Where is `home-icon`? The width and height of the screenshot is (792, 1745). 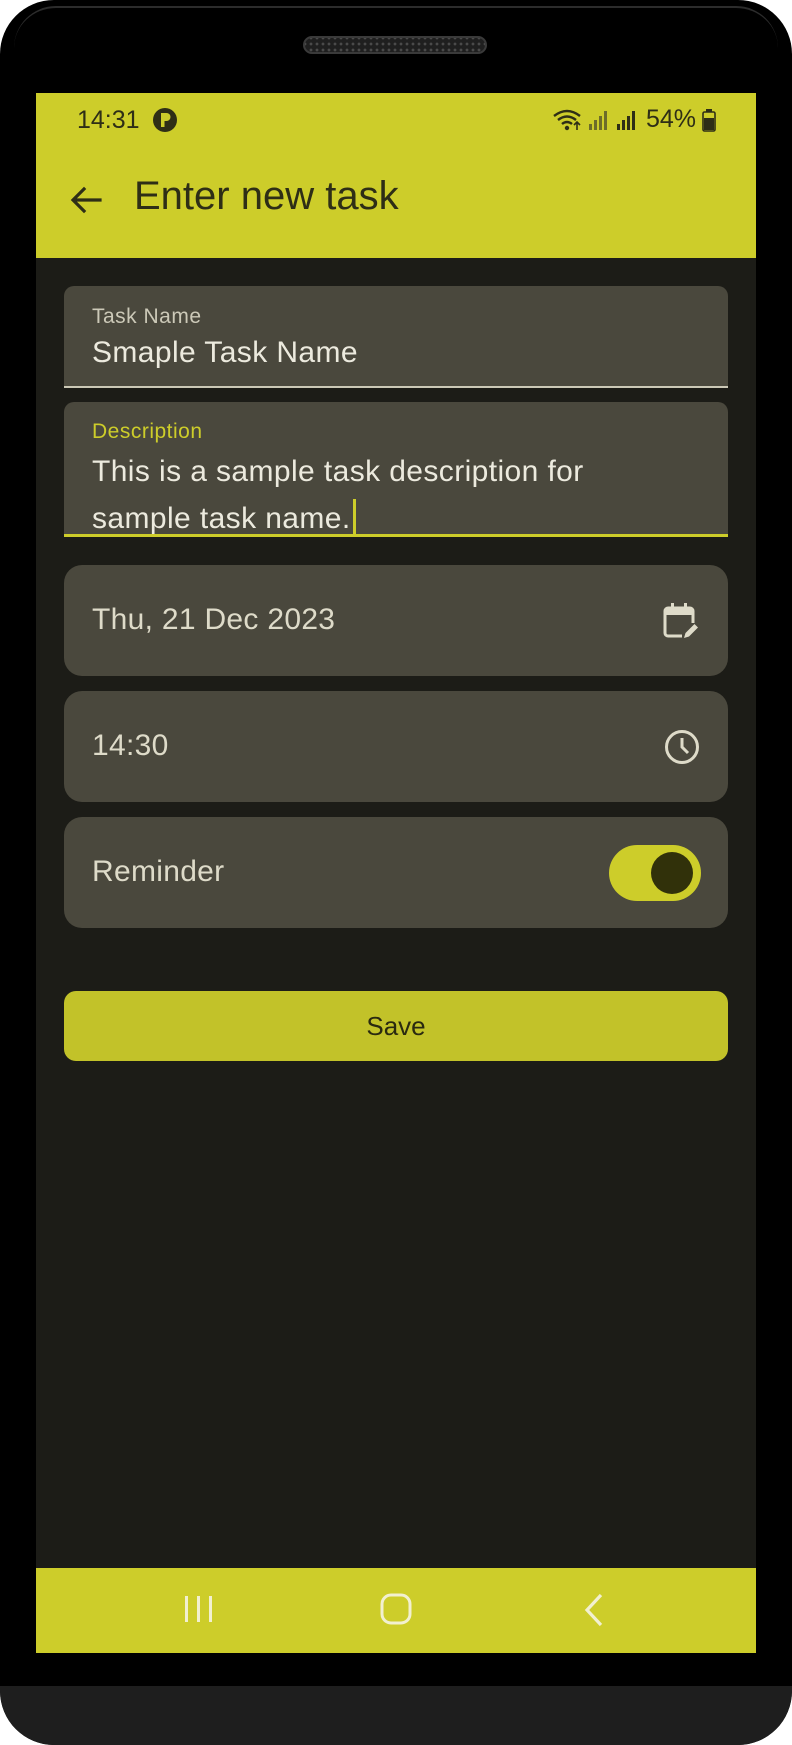 home-icon is located at coordinates (396, 1609).